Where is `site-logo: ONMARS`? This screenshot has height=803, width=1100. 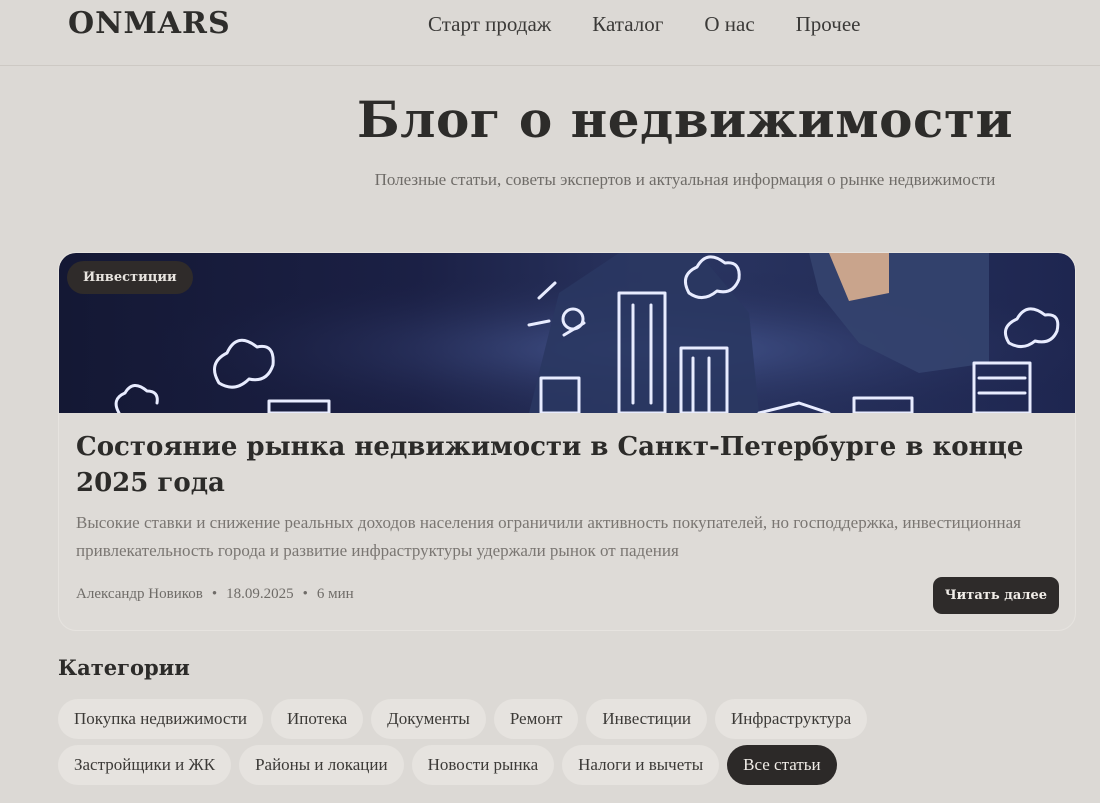 site-logo: ONMARS is located at coordinates (149, 23).